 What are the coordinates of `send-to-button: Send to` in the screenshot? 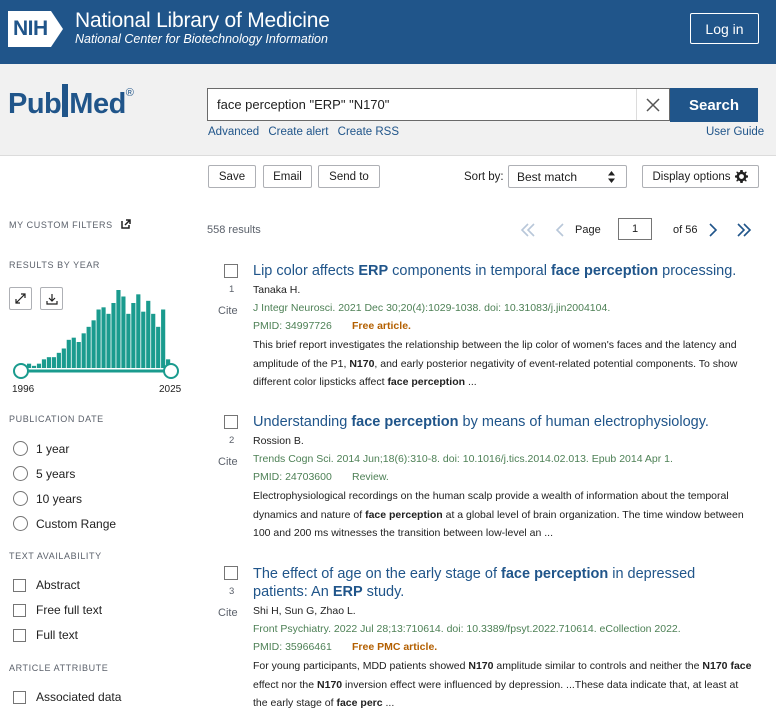 It's located at (349, 176).